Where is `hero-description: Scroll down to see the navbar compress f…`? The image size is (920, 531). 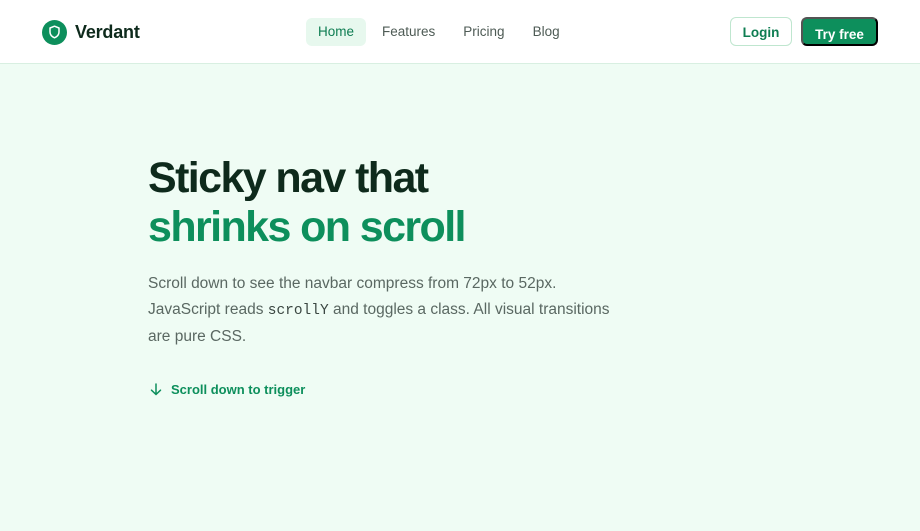
hero-description: Scroll down to see the navbar compress f… is located at coordinates (383, 310).